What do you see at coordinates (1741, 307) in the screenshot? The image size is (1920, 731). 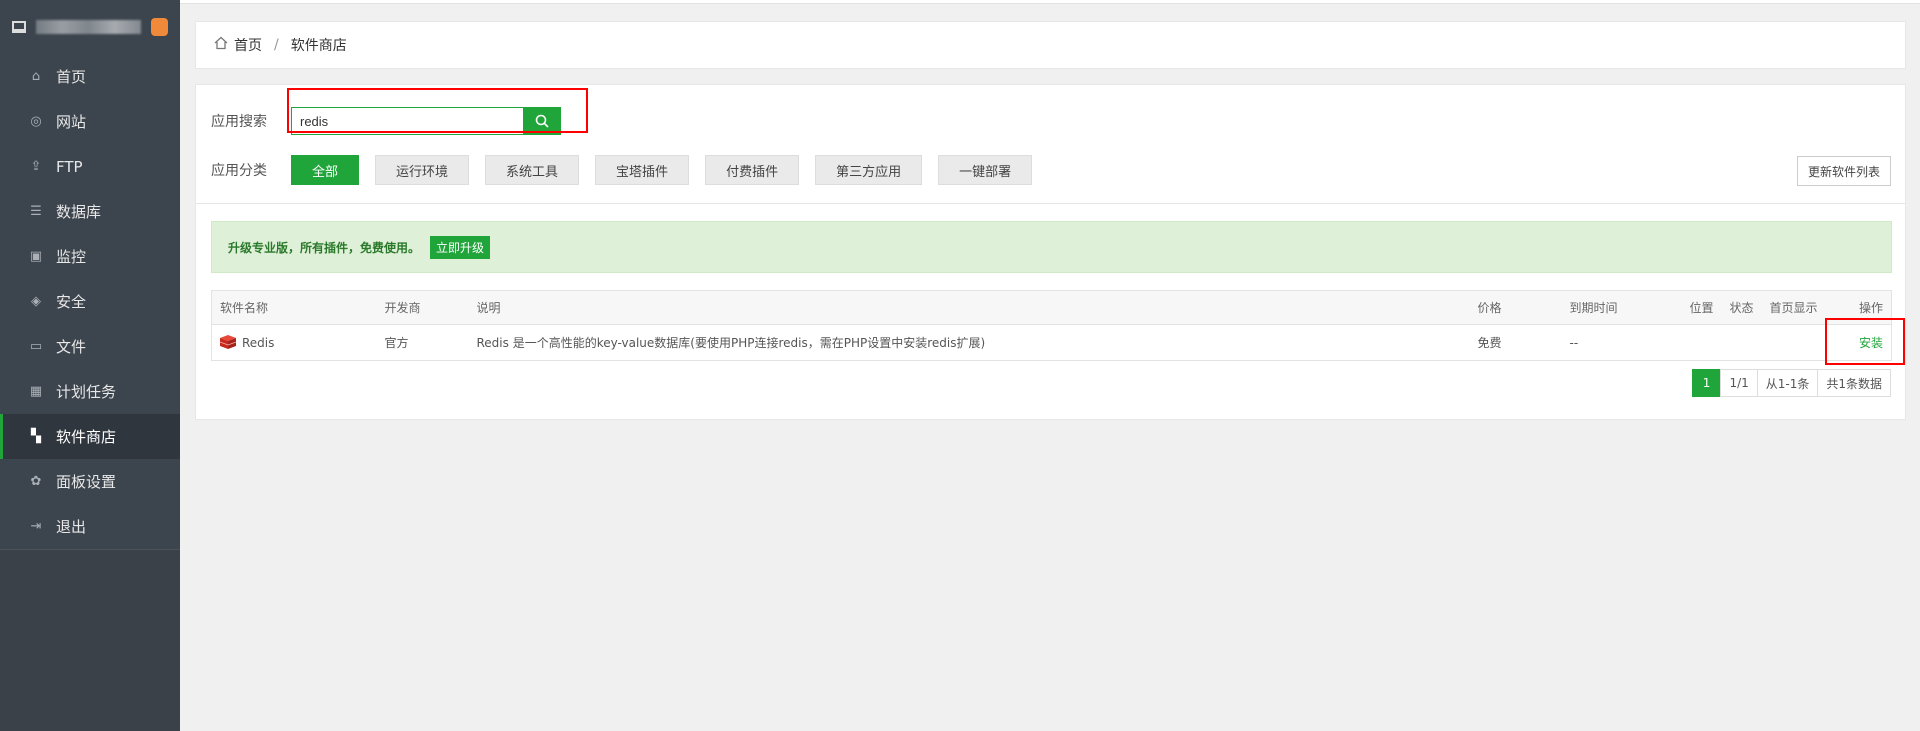 I see `col-status: 状态` at bounding box center [1741, 307].